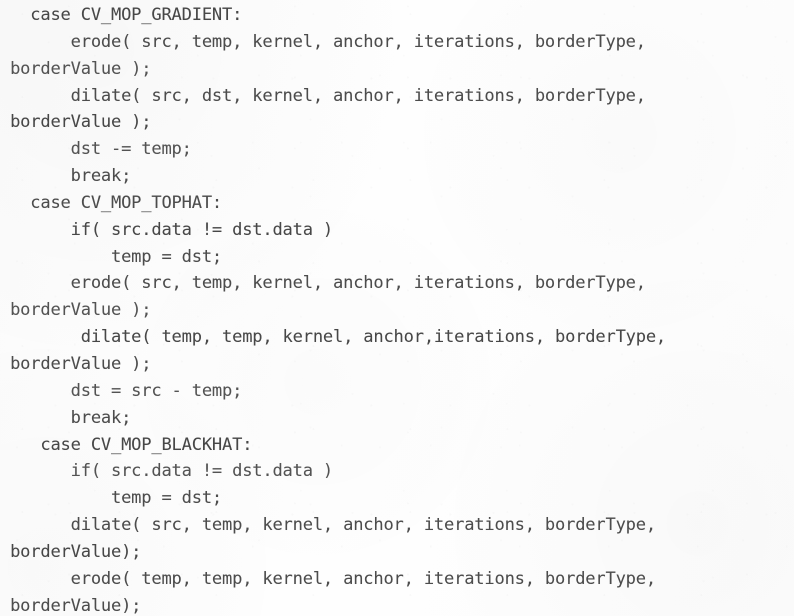 The image size is (794, 616). I want to click on code-line: case CV_MOP_TOPHAT:, so click(111, 202).